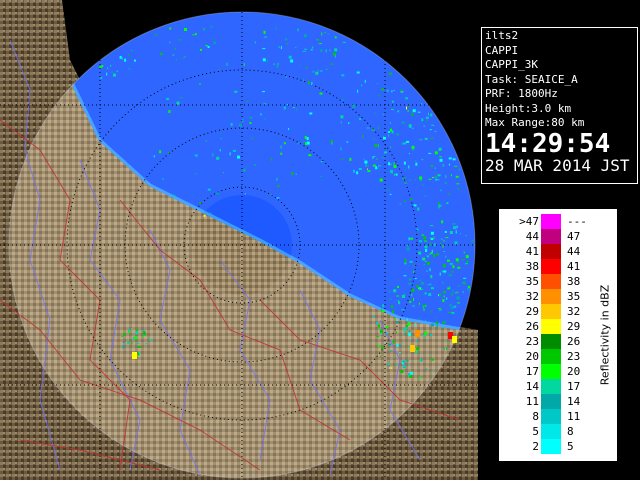 The width and height of the screenshot is (640, 480). I want to click on timestamp-time: 14:29:54, so click(548, 143).